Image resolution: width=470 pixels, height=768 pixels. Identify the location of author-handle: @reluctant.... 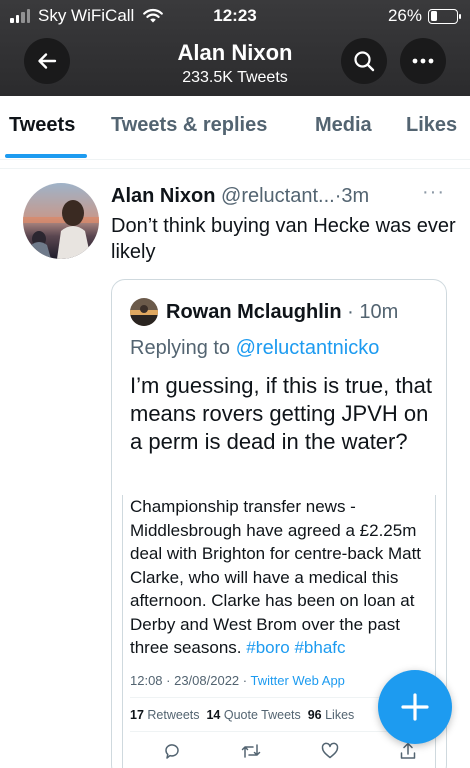
(278, 196).